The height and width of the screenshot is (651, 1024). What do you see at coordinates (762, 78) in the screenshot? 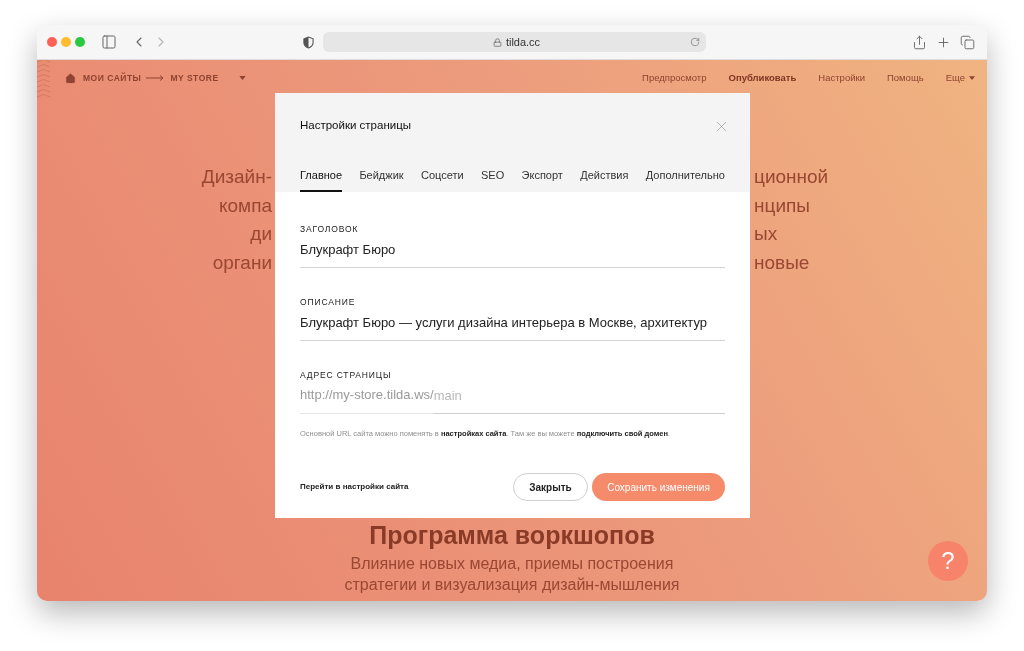
I see `nav-link: Опубликовать` at bounding box center [762, 78].